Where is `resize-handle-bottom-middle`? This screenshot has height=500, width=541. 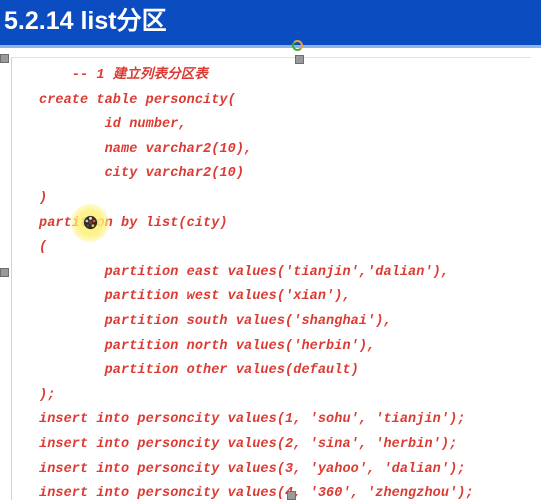
resize-handle-bottom-middle is located at coordinates (291, 495).